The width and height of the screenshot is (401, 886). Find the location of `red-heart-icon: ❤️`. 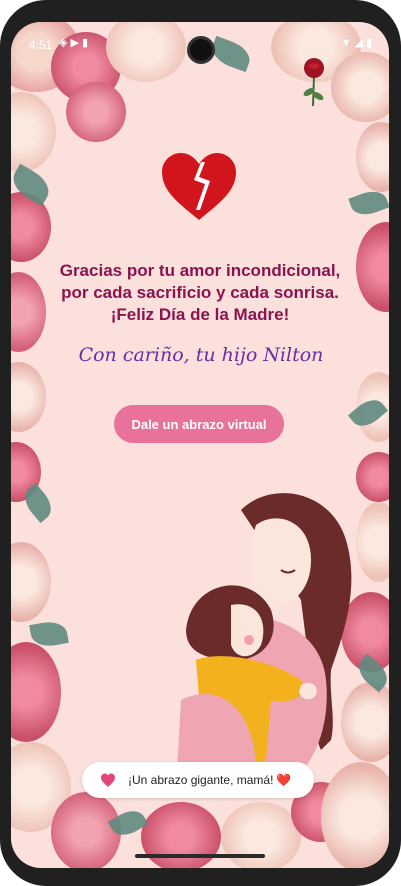

red-heart-icon: ❤️ is located at coordinates (284, 780).